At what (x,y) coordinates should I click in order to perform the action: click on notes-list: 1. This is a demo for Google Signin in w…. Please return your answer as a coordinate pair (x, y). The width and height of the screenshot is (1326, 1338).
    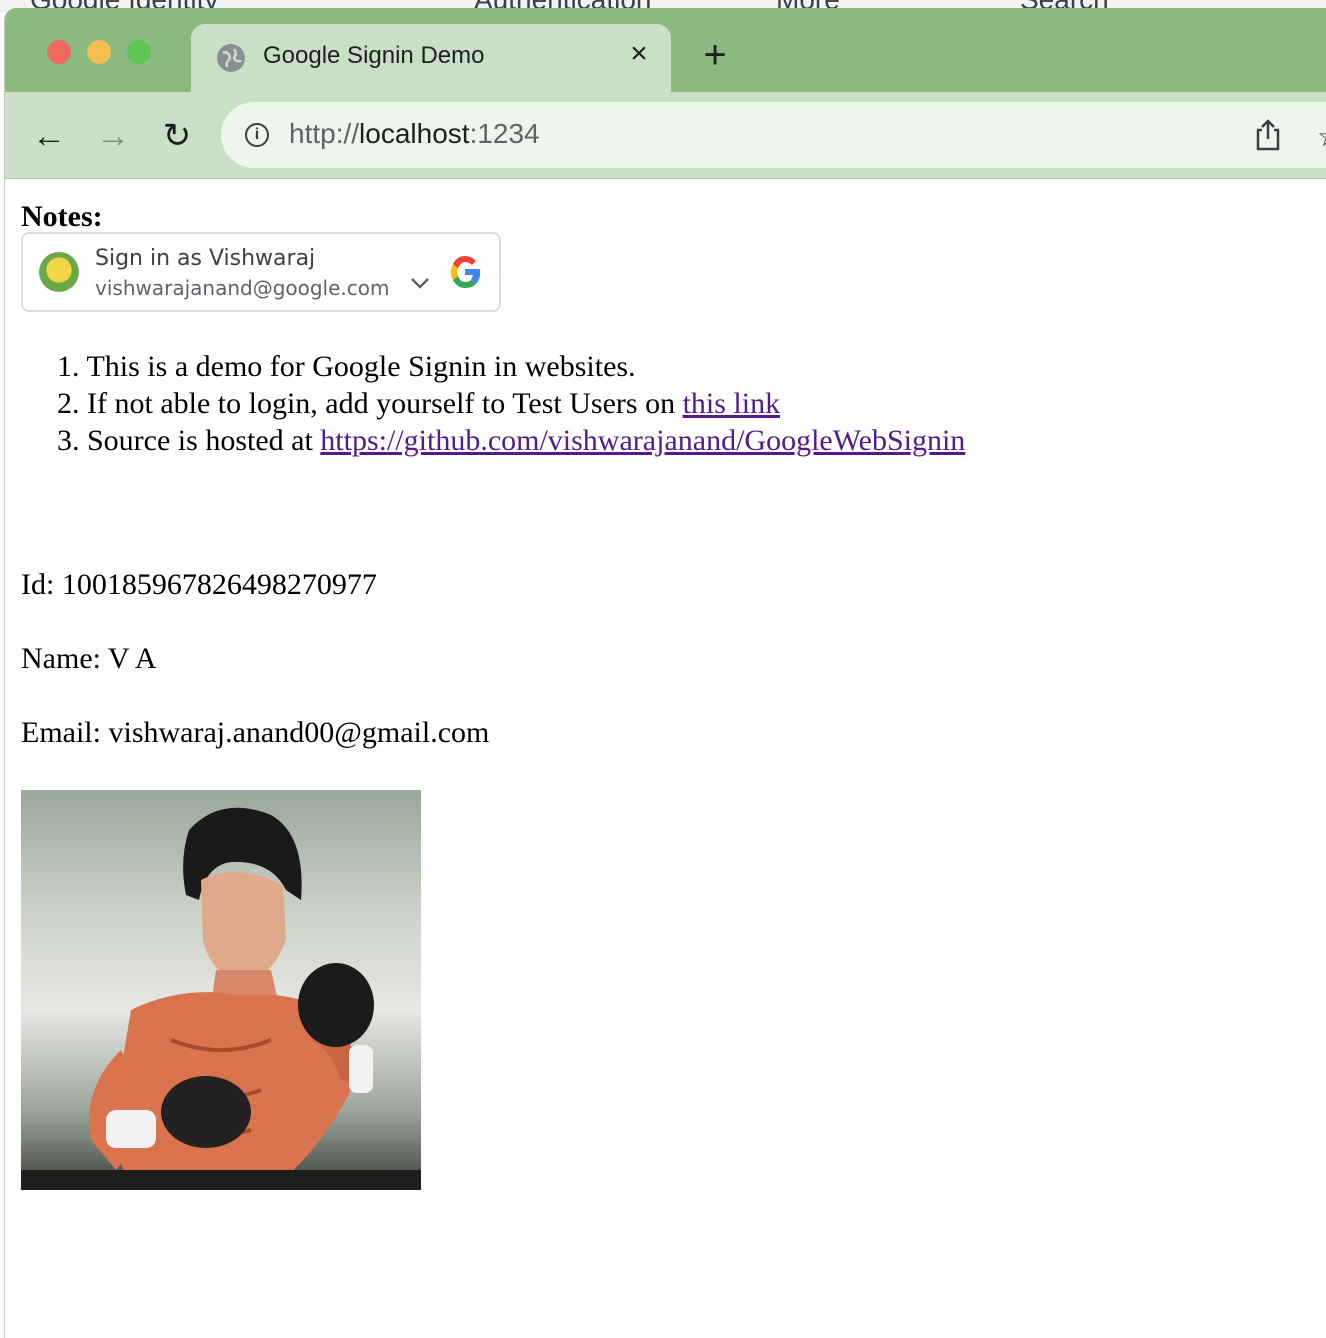
    Looking at the image, I should click on (511, 403).